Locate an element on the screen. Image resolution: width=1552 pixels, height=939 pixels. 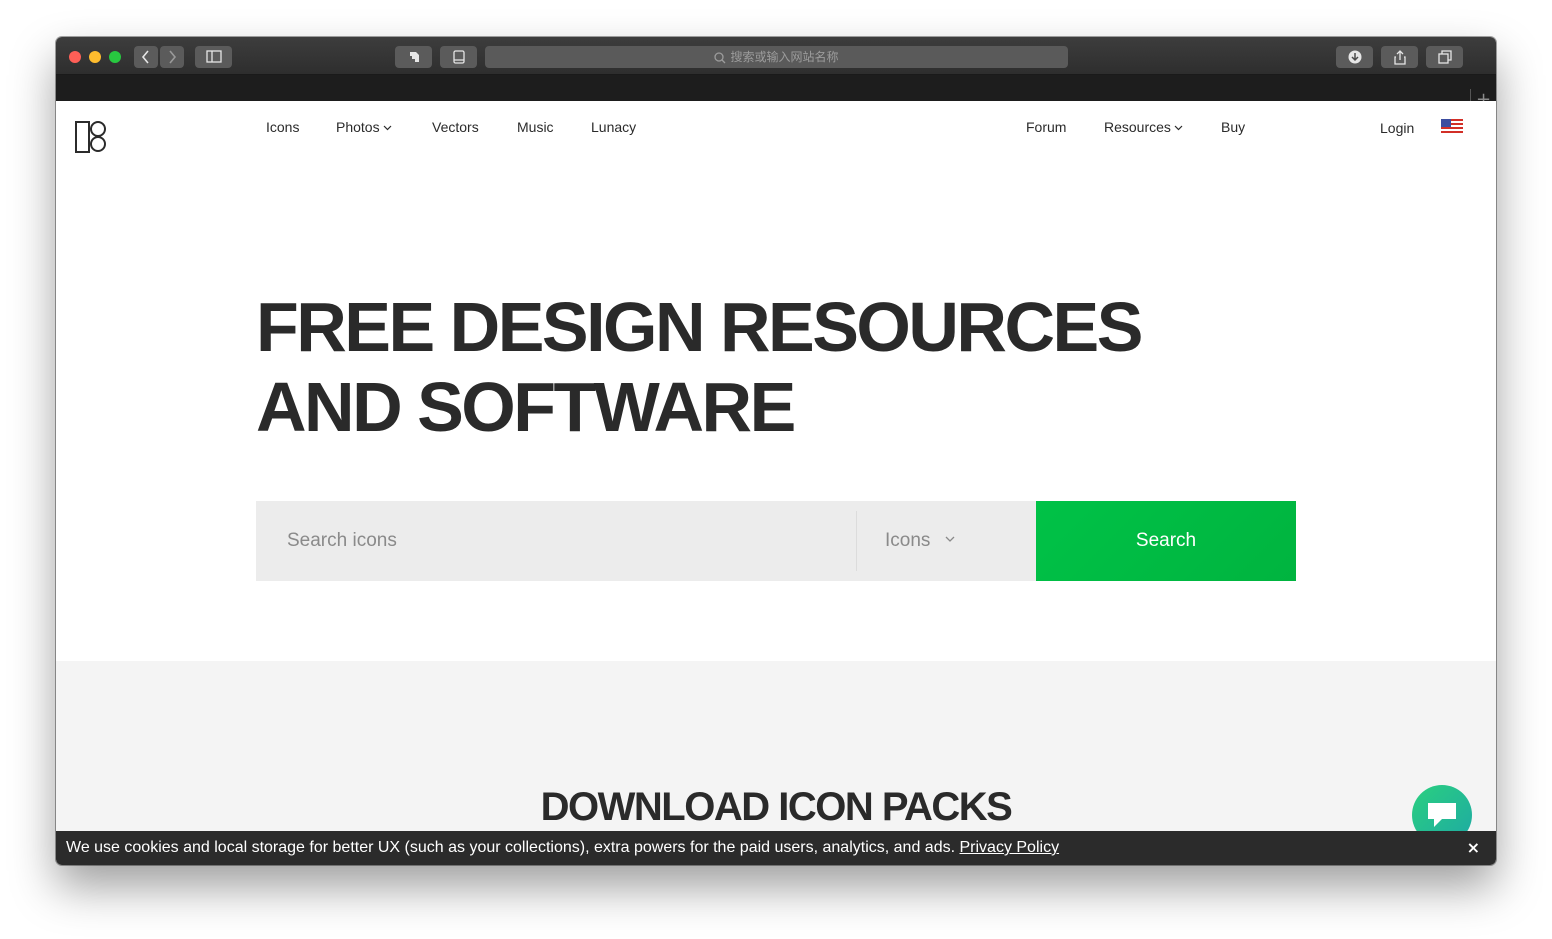
nav-photos: Photos is located at coordinates (364, 127).